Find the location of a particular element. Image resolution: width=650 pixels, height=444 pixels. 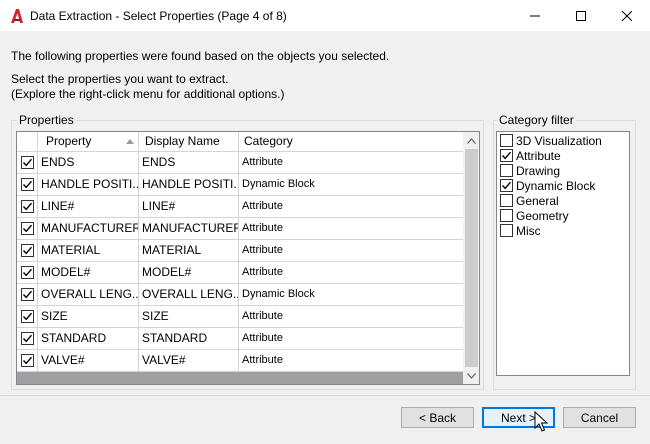

chevron-up-icon is located at coordinates (471, 140).